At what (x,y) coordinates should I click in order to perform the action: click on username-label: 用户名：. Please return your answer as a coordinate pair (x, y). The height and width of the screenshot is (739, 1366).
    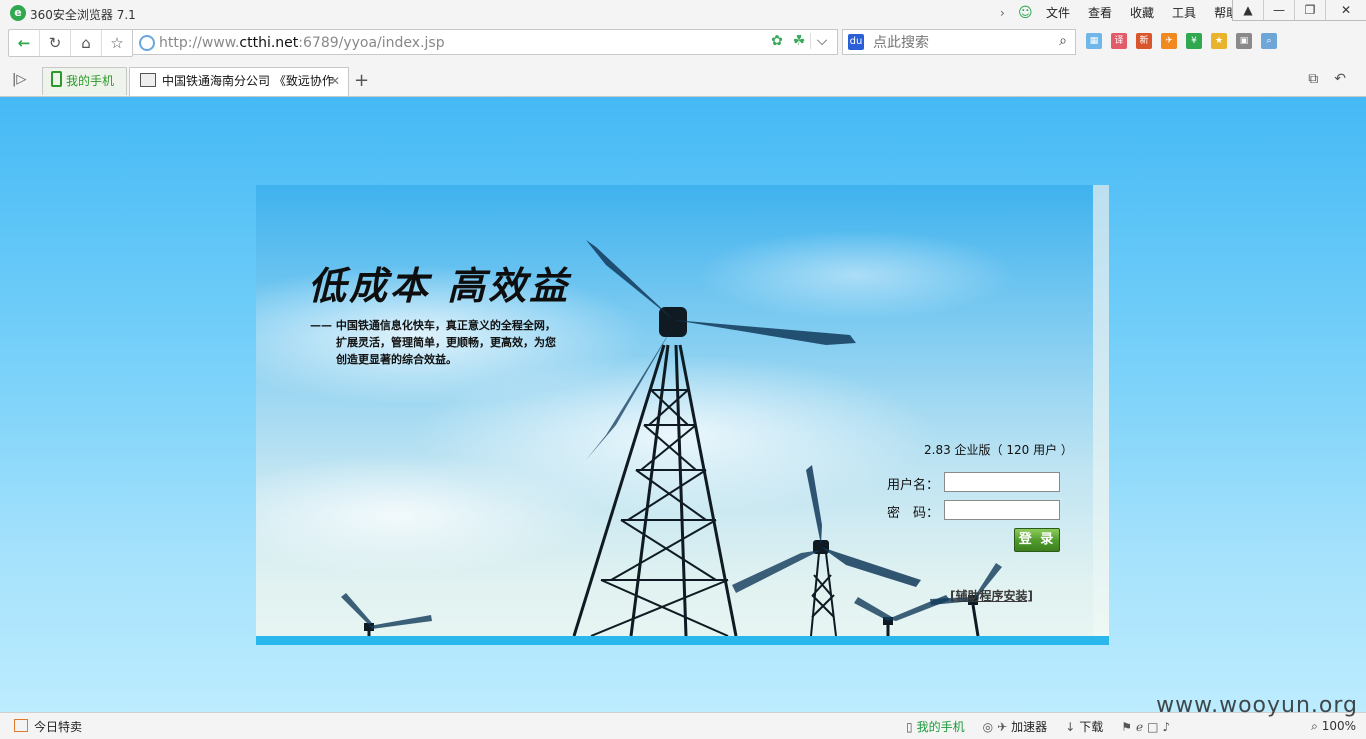
    Looking at the image, I should click on (913, 485).